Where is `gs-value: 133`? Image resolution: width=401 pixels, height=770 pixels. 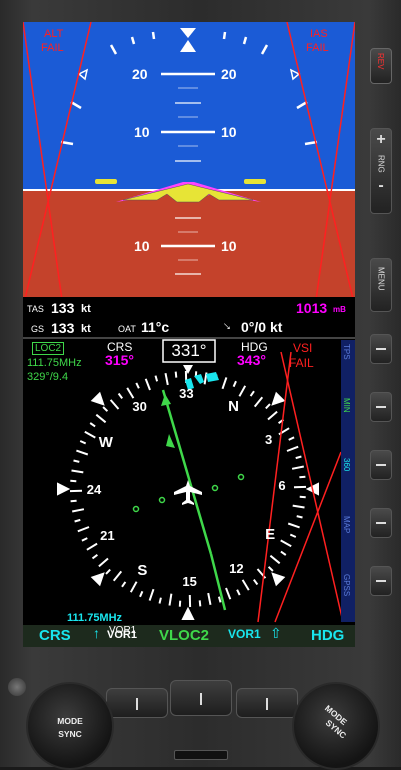
gs-value: 133 is located at coordinates (62, 328).